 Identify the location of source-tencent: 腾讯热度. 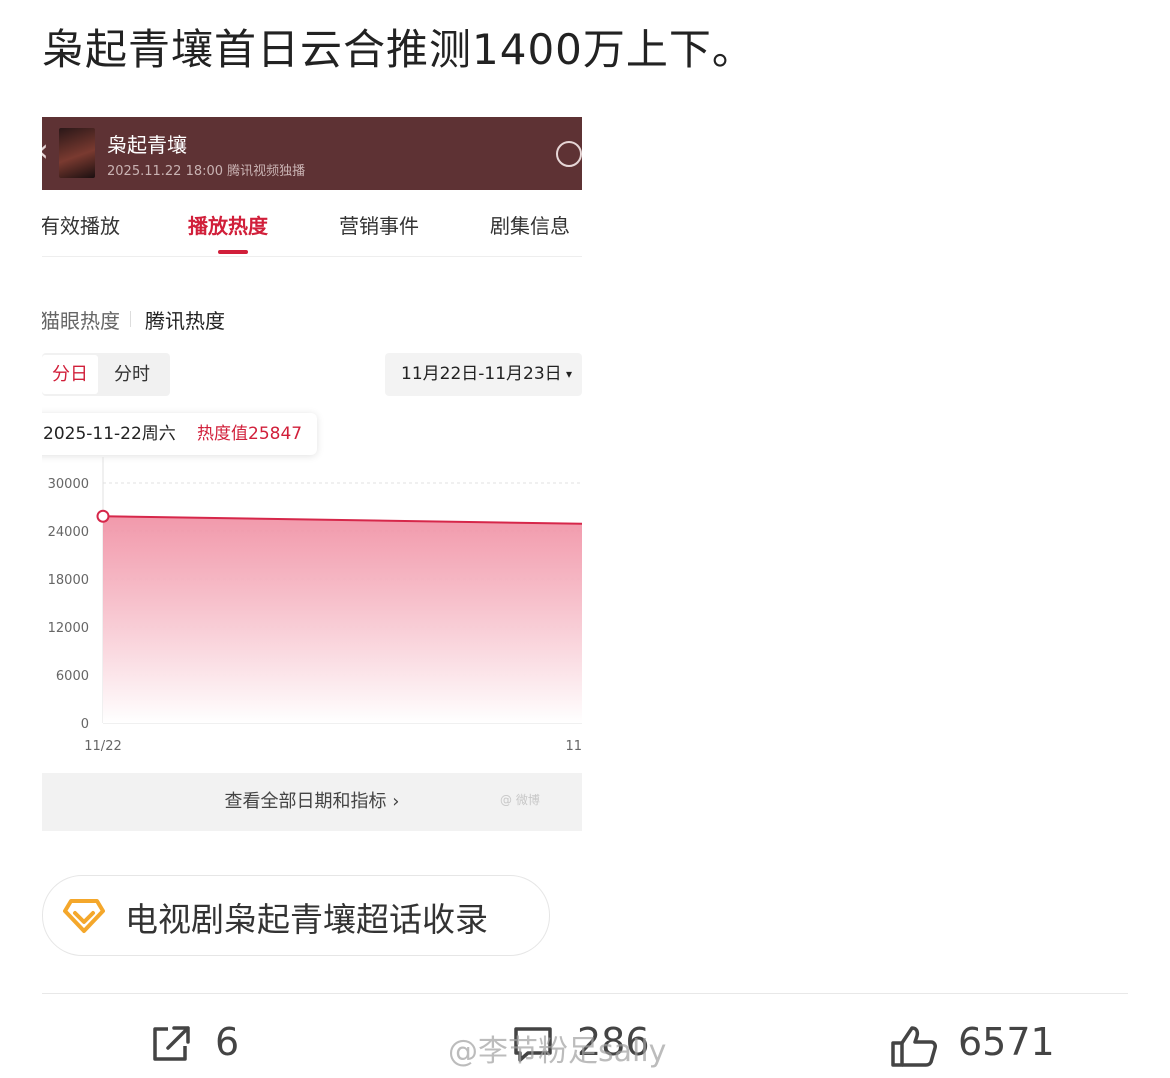
(185, 319).